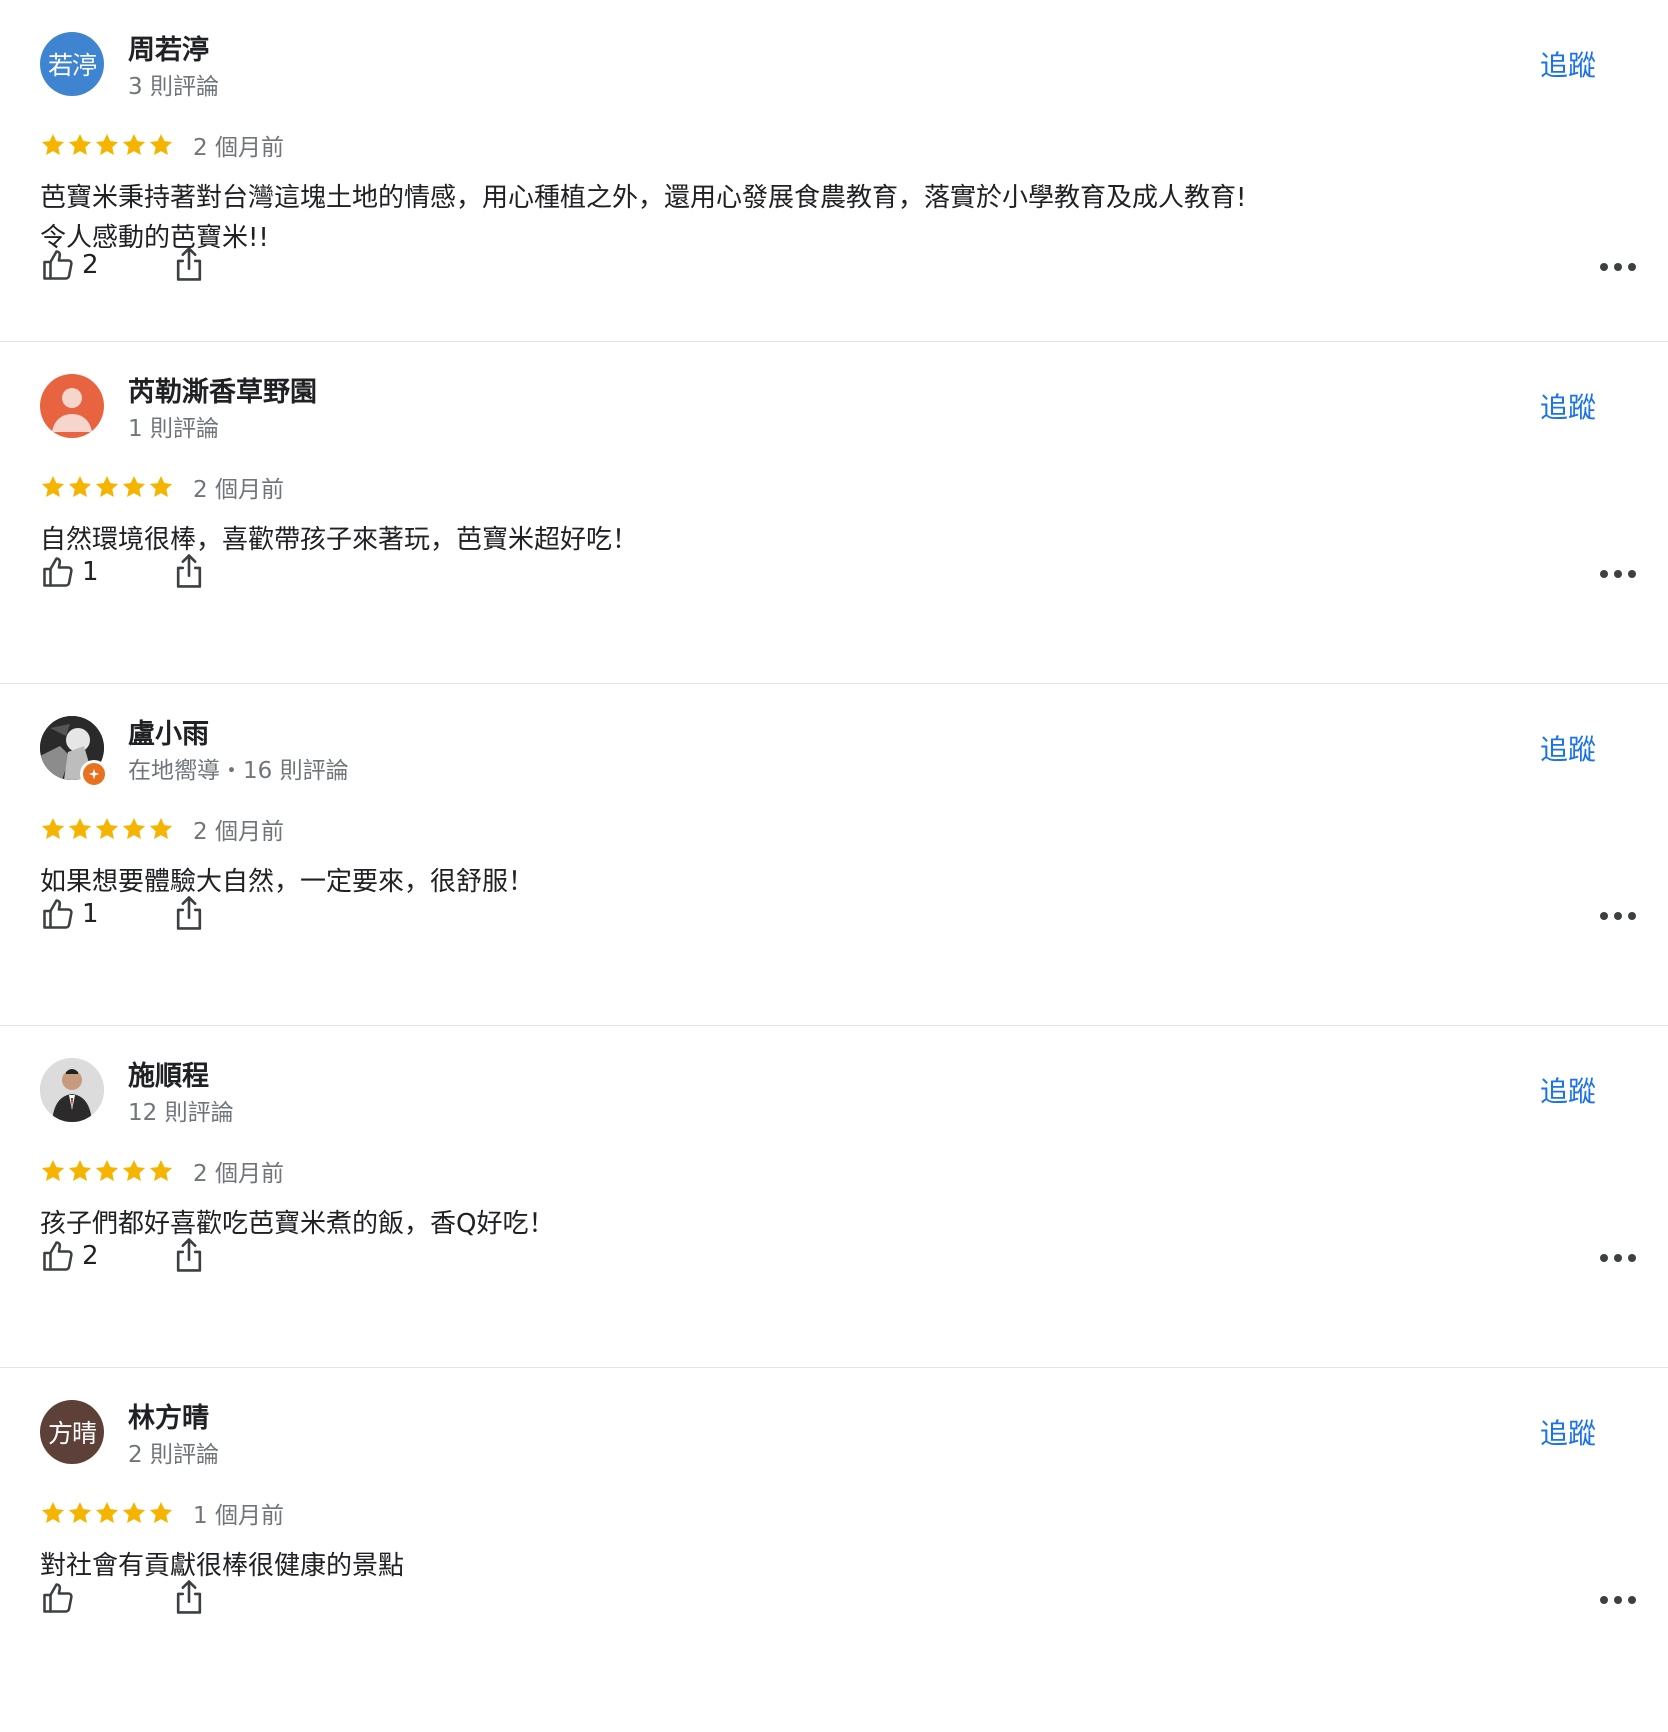 The height and width of the screenshot is (1732, 1668). Describe the element at coordinates (168, 1073) in the screenshot. I see `reviewer-name: 施順程` at that location.